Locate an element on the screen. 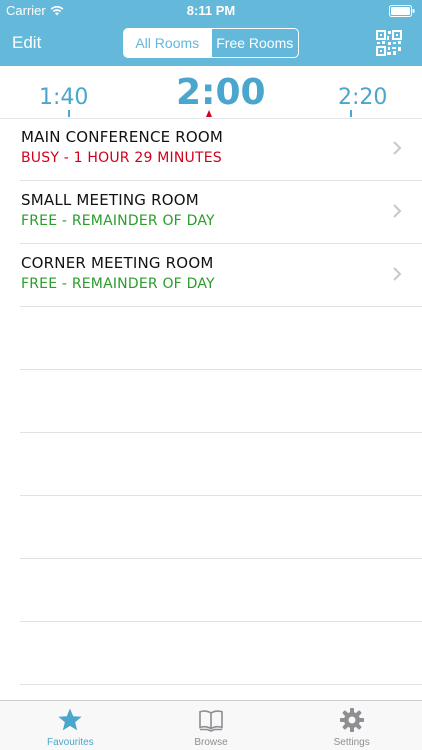 This screenshot has height=750, width=422. battery-icon is located at coordinates (402, 11).